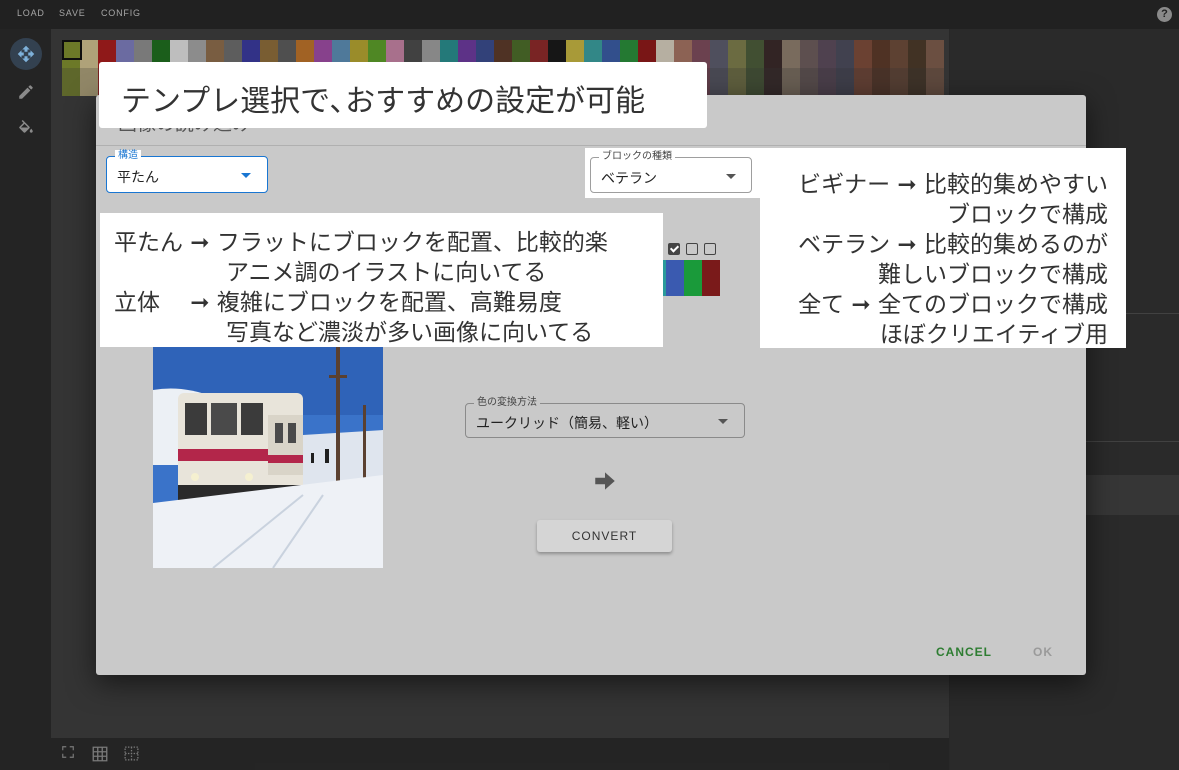 The width and height of the screenshot is (1179, 770). Describe the element at coordinates (187, 171) in the screenshot. I see `structure-select: 構造 平たん` at that location.